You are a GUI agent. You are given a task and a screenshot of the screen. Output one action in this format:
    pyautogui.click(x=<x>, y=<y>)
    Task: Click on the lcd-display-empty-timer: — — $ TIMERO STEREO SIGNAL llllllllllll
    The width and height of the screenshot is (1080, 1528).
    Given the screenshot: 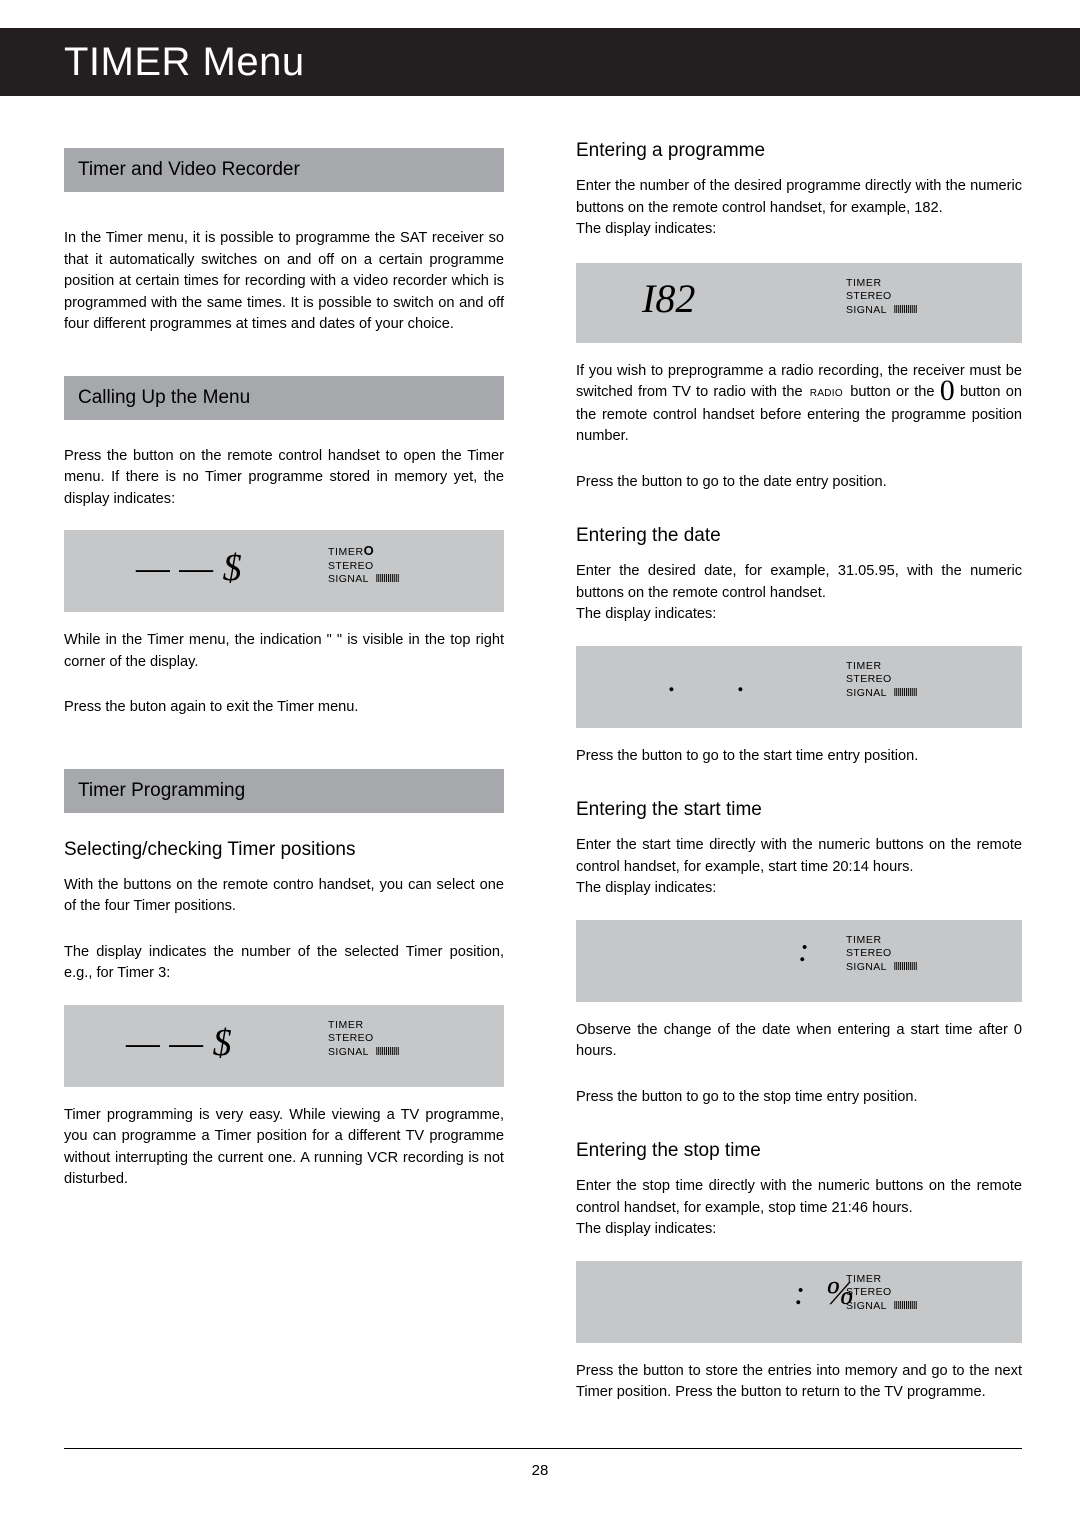 What is the action you would take?
    pyautogui.click(x=284, y=571)
    